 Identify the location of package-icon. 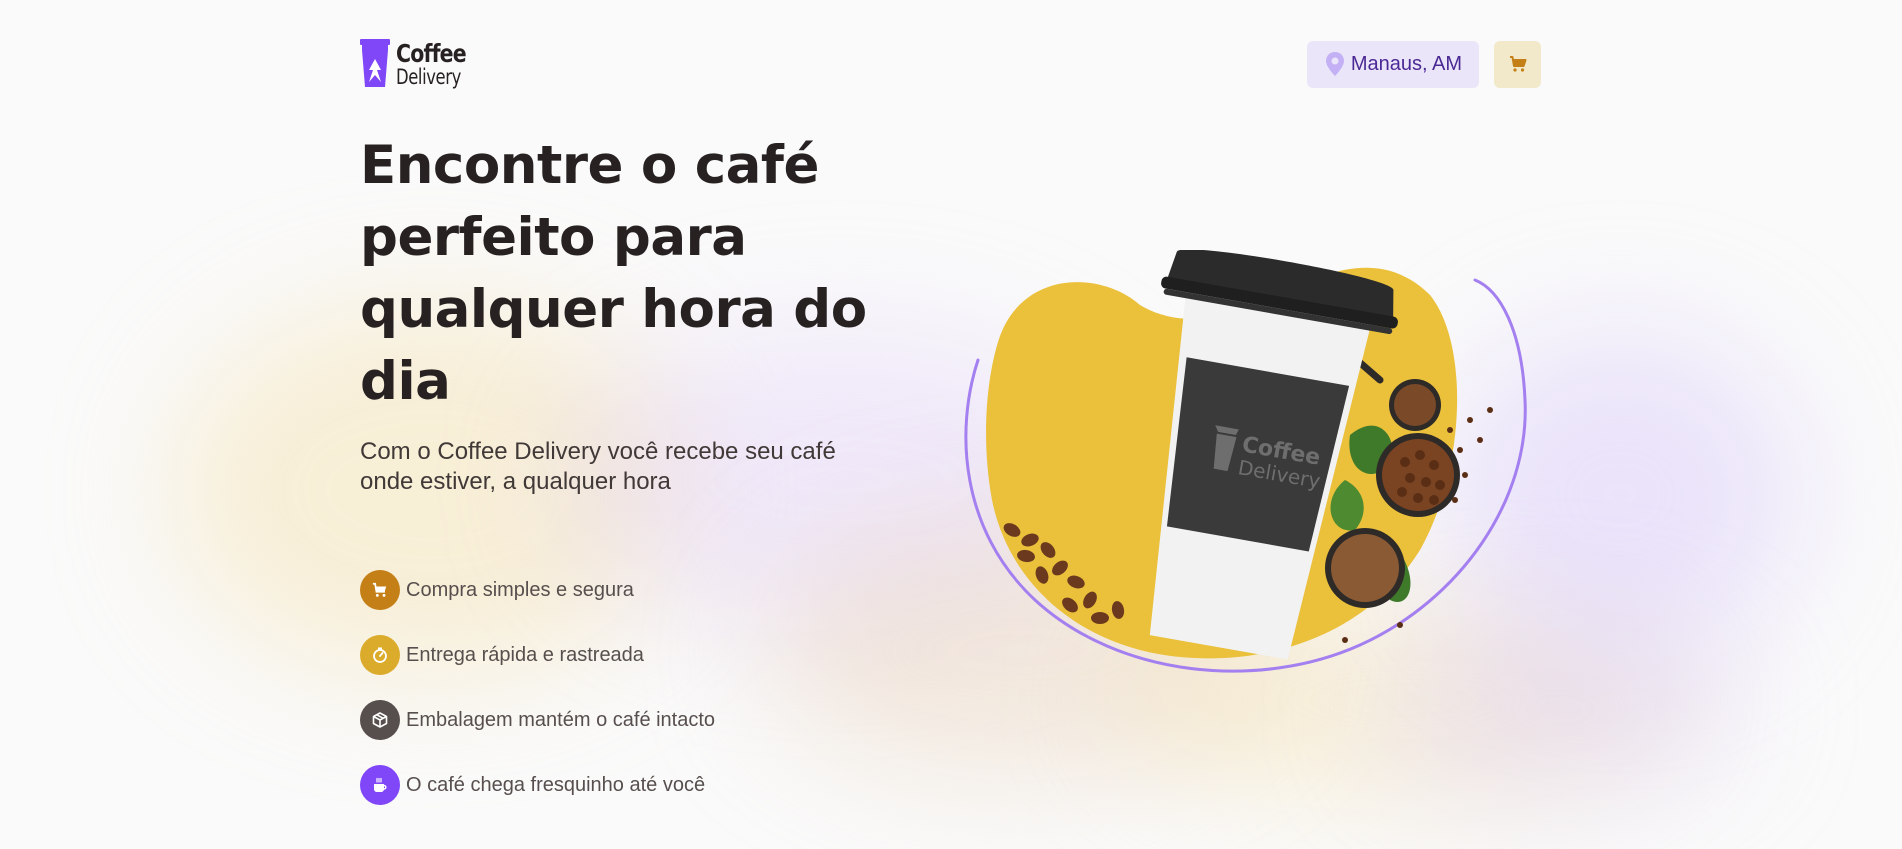
(380, 720).